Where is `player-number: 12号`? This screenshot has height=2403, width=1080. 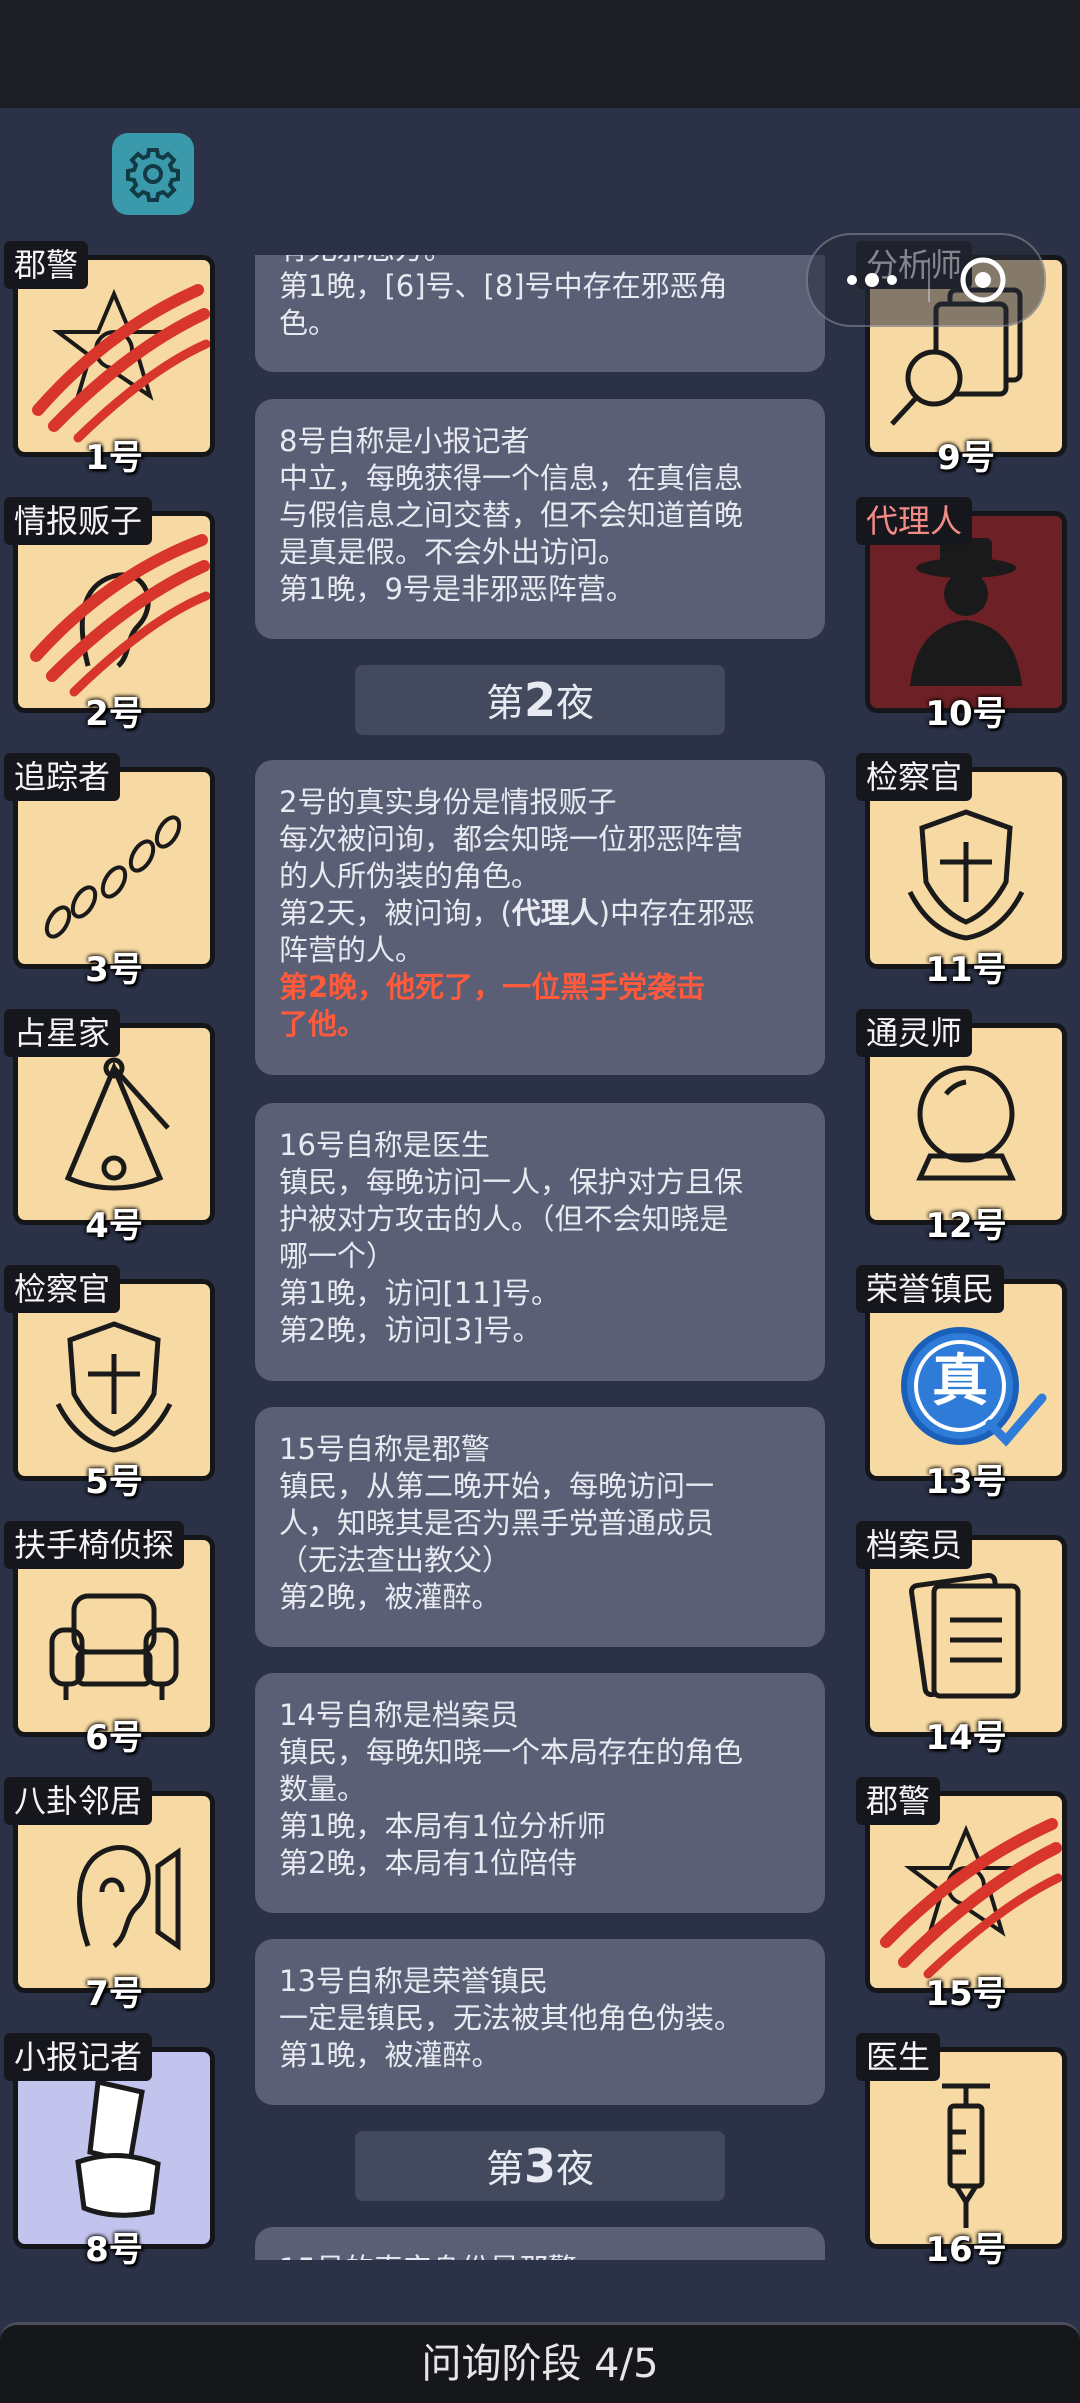 player-number: 12号 is located at coordinates (966, 1226).